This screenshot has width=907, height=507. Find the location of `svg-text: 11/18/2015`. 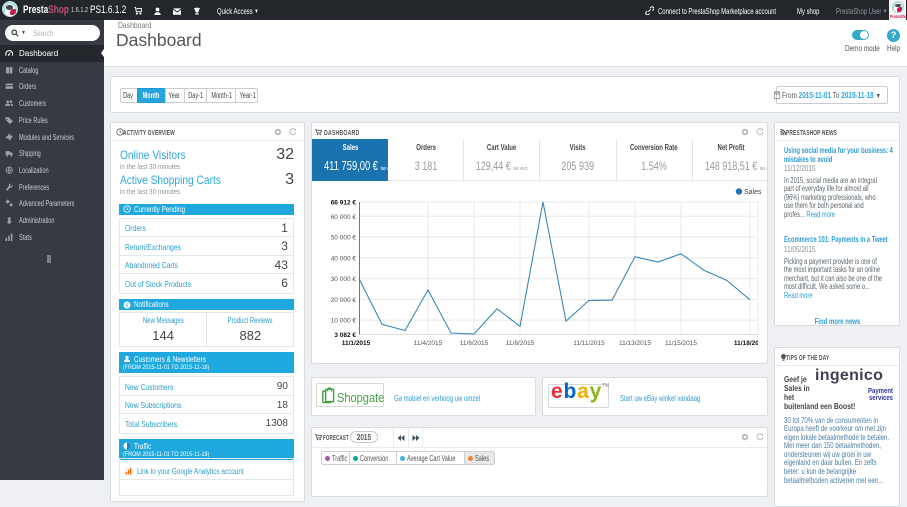

svg-text: 11/18/2015 is located at coordinates (750, 343).